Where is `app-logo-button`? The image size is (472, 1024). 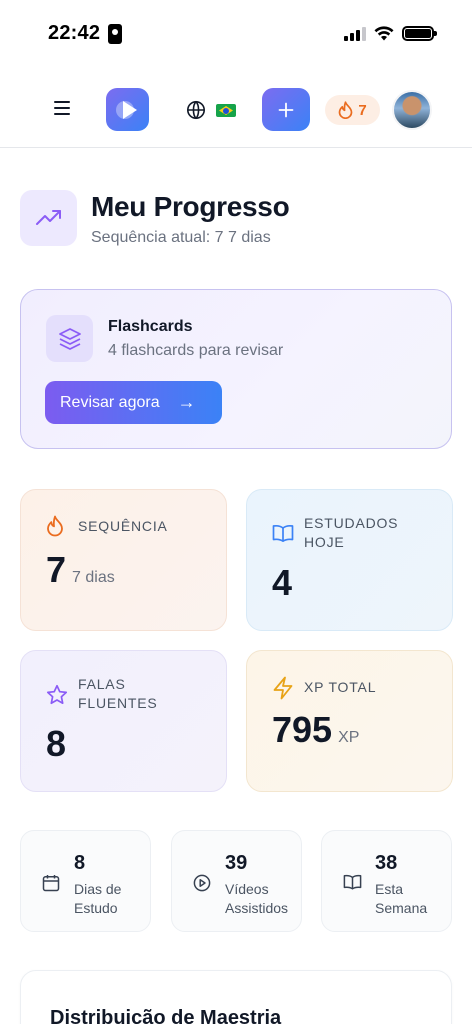 app-logo-button is located at coordinates (127, 109).